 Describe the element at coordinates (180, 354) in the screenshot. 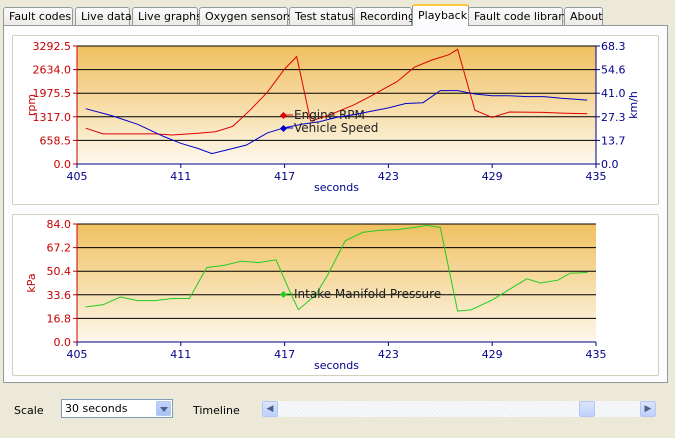

I see `x-tick-label: 411` at that location.